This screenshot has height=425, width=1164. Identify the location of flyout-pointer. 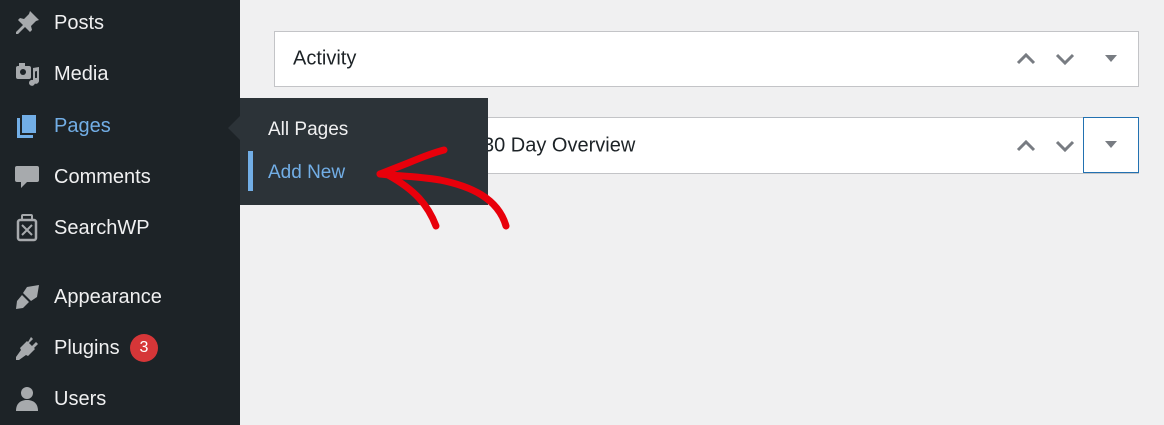
(234, 128).